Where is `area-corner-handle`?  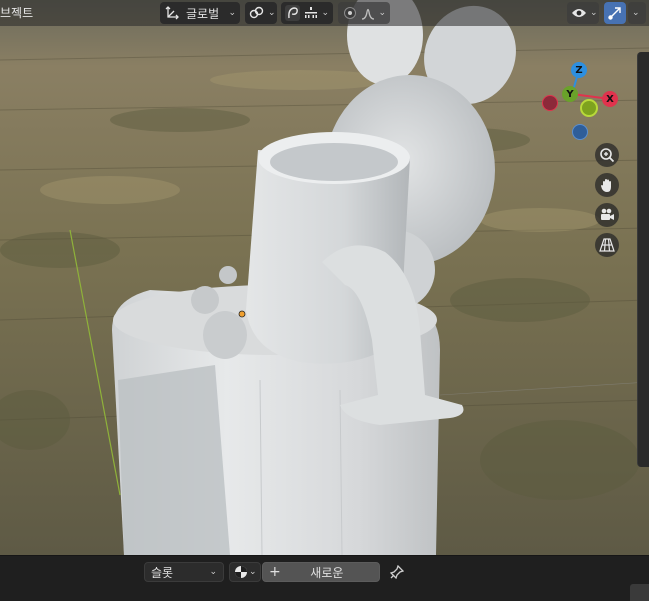 area-corner-handle is located at coordinates (639, 592).